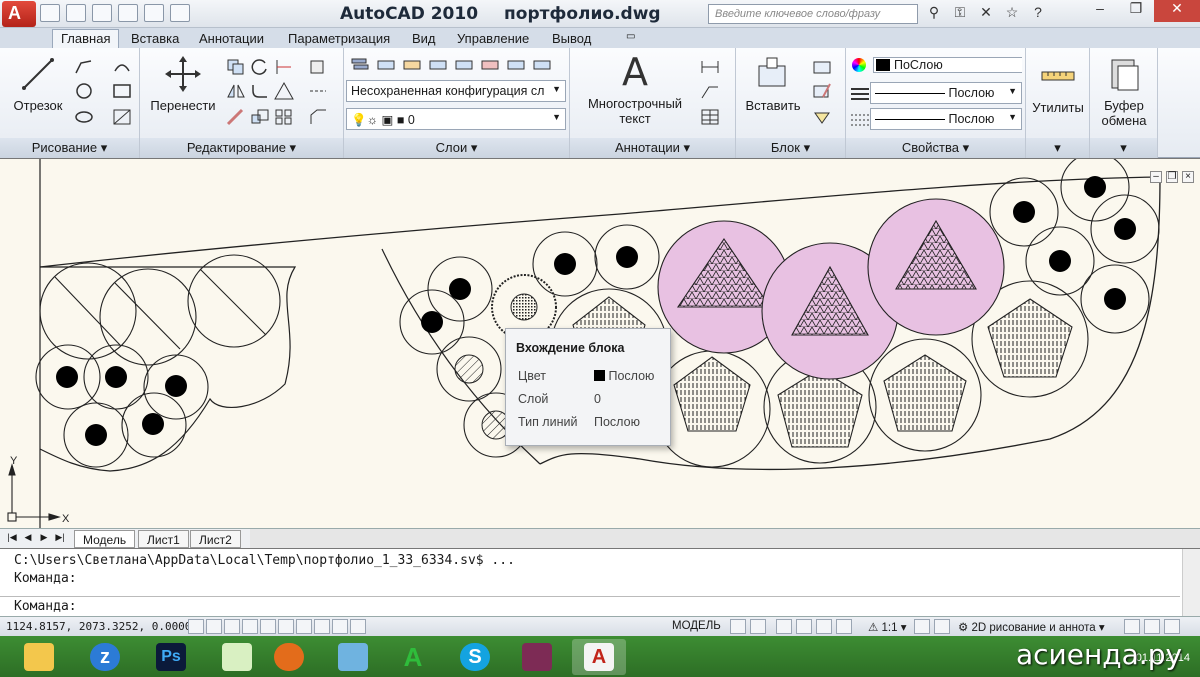 Image resolution: width=1200 pixels, height=677 pixels. What do you see at coordinates (922, 626) in the screenshot?
I see `annotation-visibility-icon` at bounding box center [922, 626].